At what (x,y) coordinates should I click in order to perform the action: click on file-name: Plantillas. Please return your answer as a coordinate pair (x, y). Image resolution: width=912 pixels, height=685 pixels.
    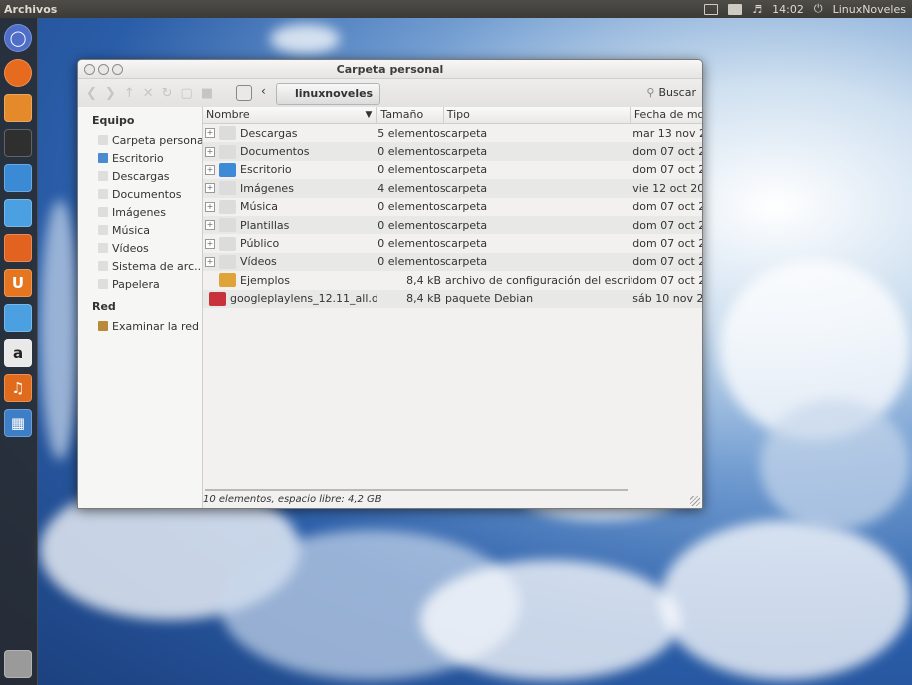
    Looking at the image, I should click on (265, 225).